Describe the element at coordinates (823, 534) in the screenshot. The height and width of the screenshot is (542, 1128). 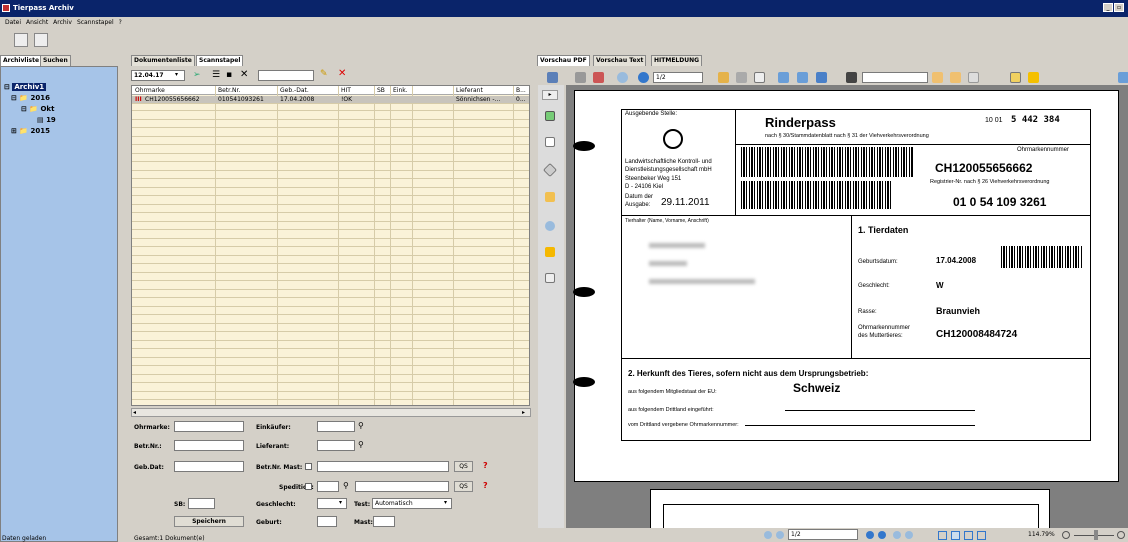
I see `page-indicator-input: 1/2` at that location.